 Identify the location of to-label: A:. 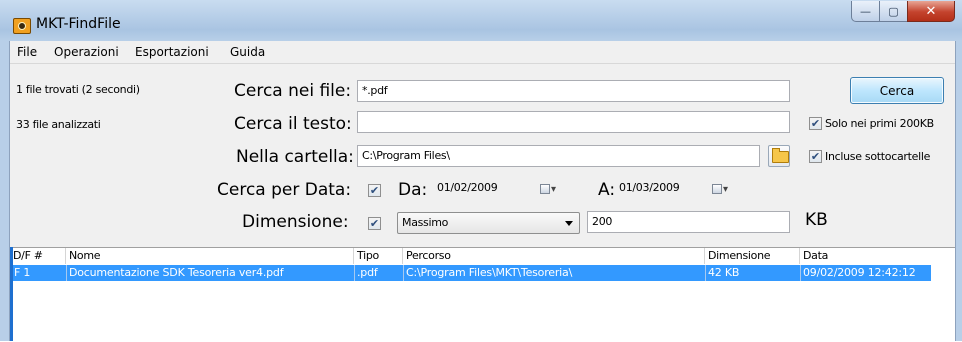
(607, 190).